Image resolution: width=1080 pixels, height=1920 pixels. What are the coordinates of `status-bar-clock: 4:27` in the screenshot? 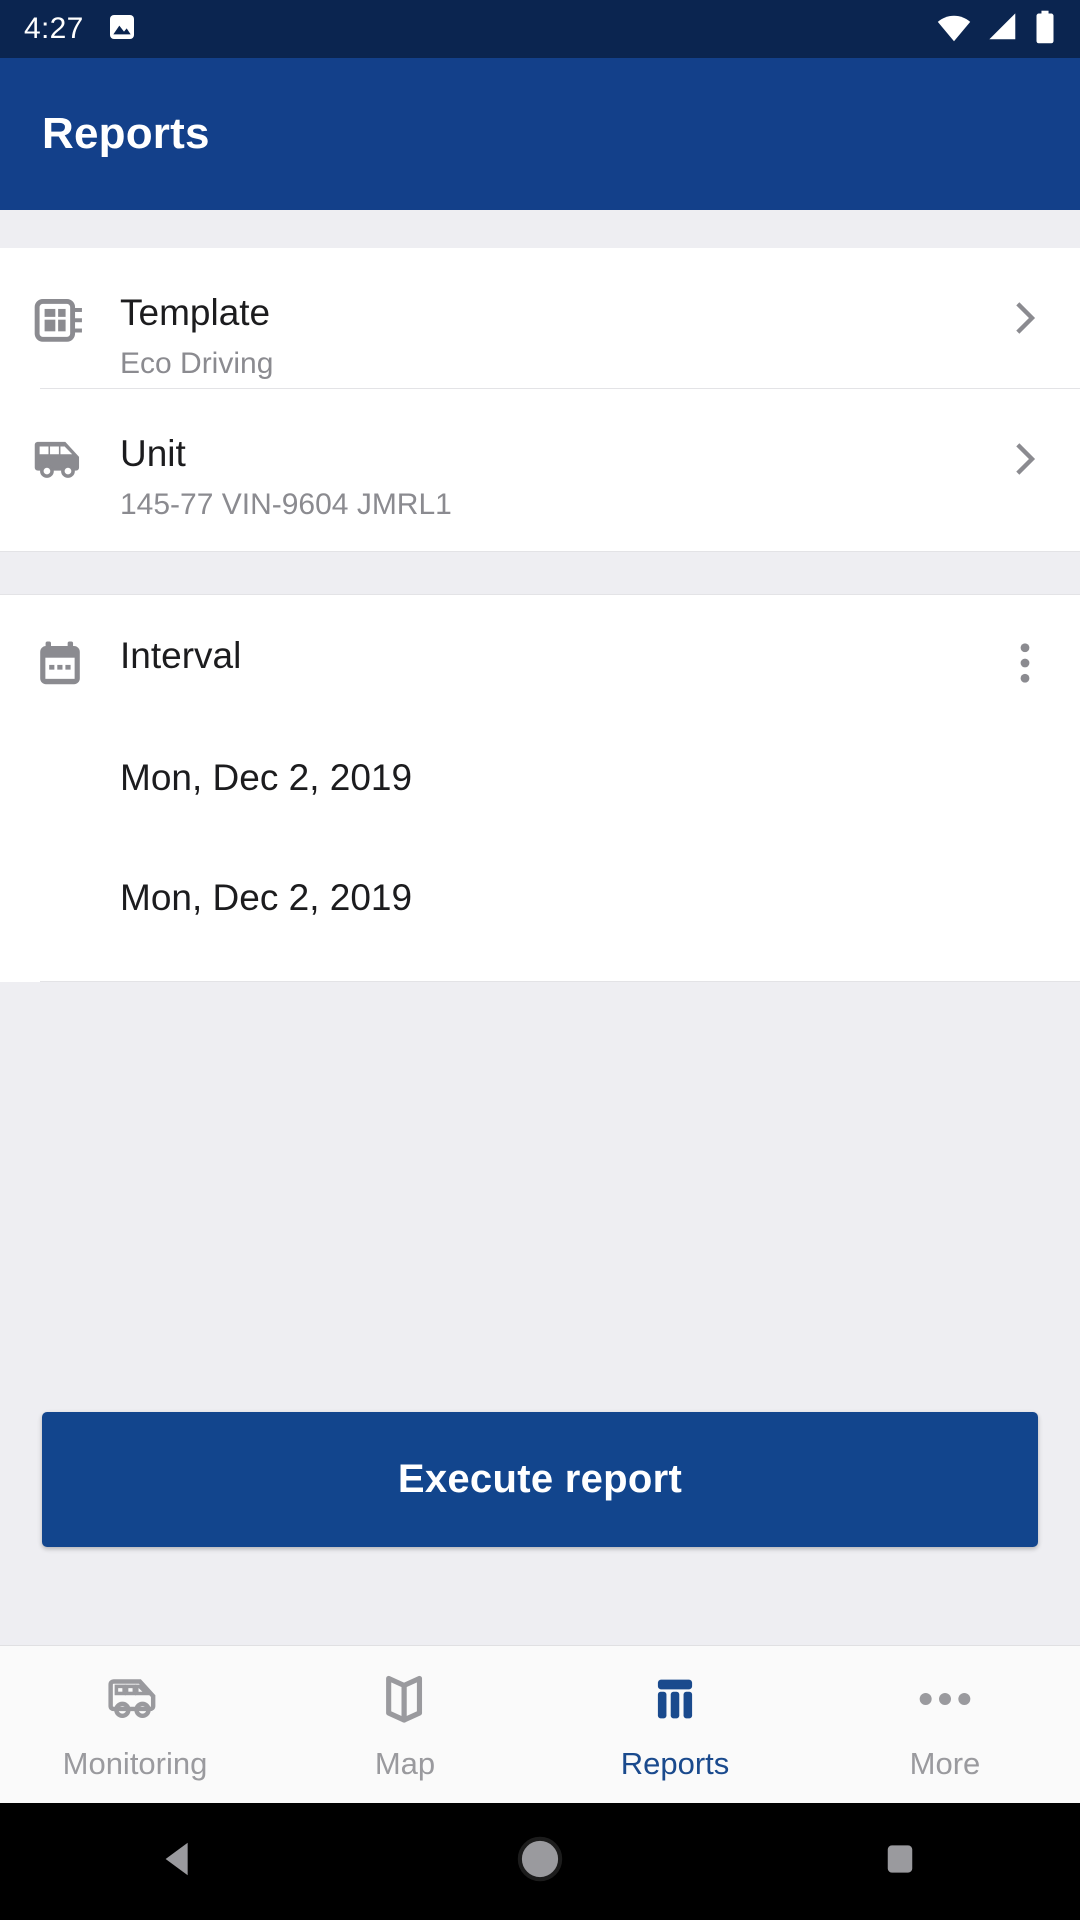 It's located at (54, 28).